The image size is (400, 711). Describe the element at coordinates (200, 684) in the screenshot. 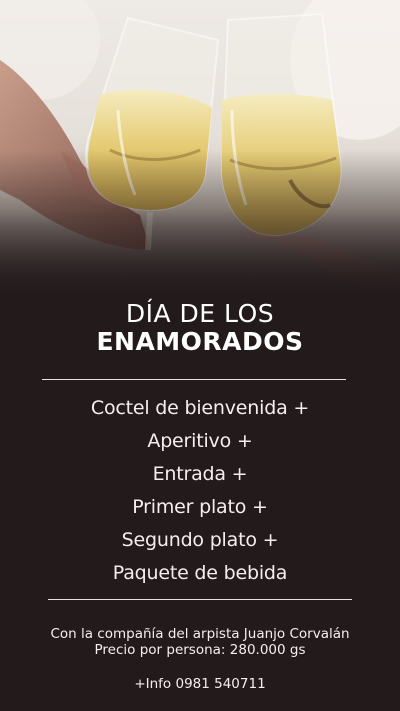

I see `contact-phone: +Info 0981 540711` at that location.